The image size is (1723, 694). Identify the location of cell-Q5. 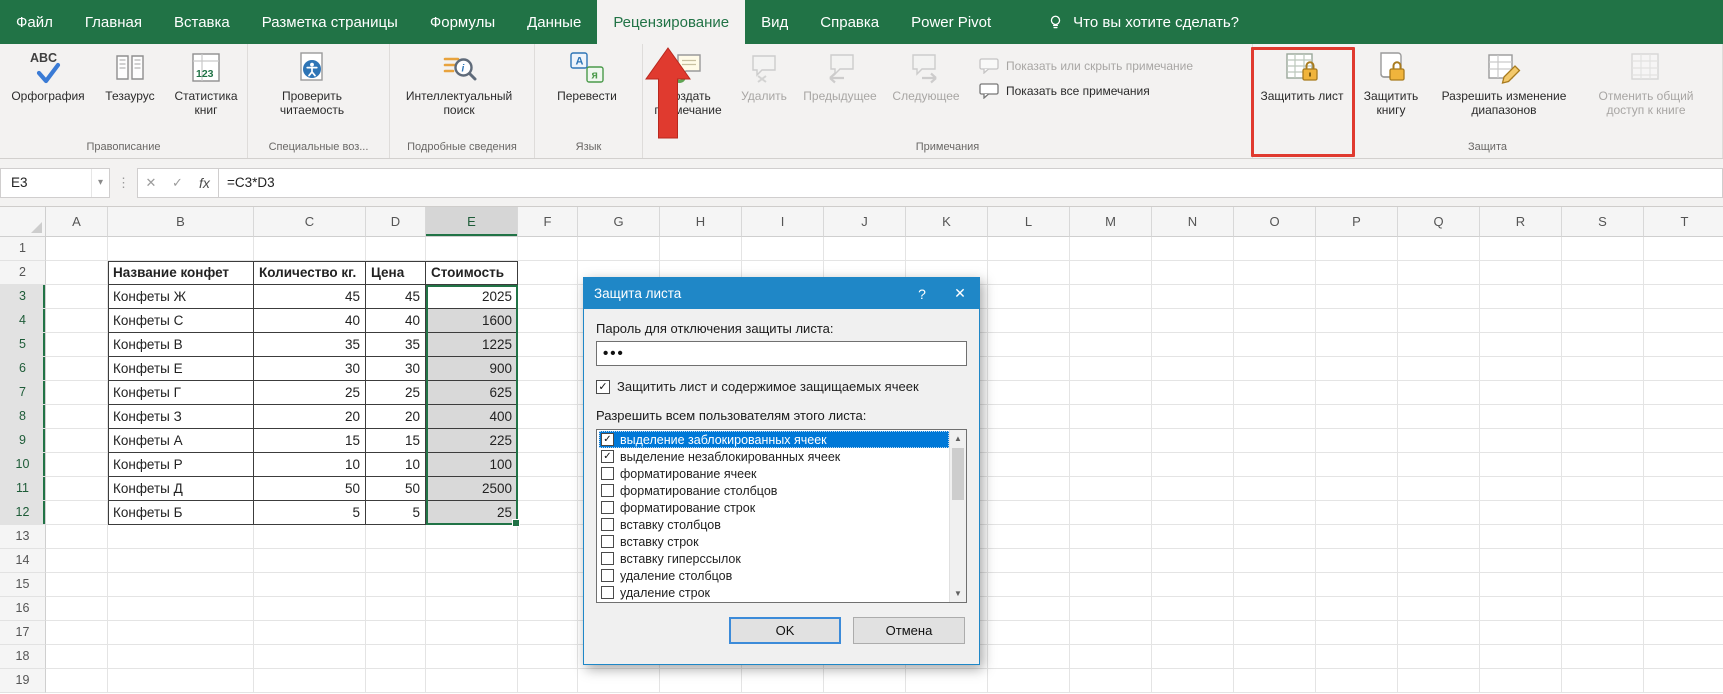
(1439, 345).